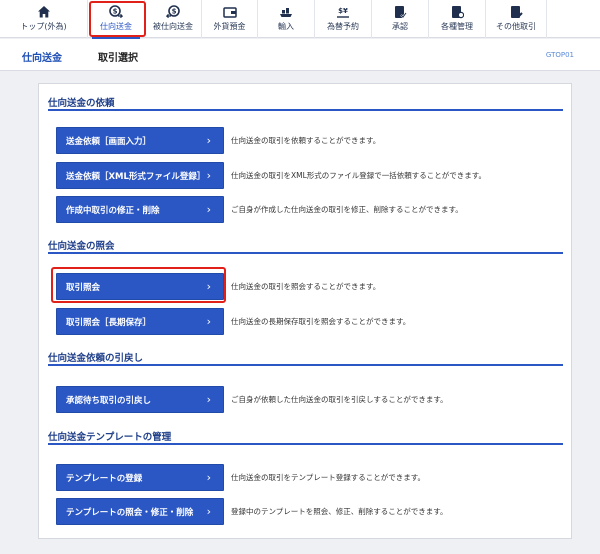 The height and width of the screenshot is (554, 600). Describe the element at coordinates (130, 512) in the screenshot. I see `button-label: テンプレートの照会・修正・削除` at that location.